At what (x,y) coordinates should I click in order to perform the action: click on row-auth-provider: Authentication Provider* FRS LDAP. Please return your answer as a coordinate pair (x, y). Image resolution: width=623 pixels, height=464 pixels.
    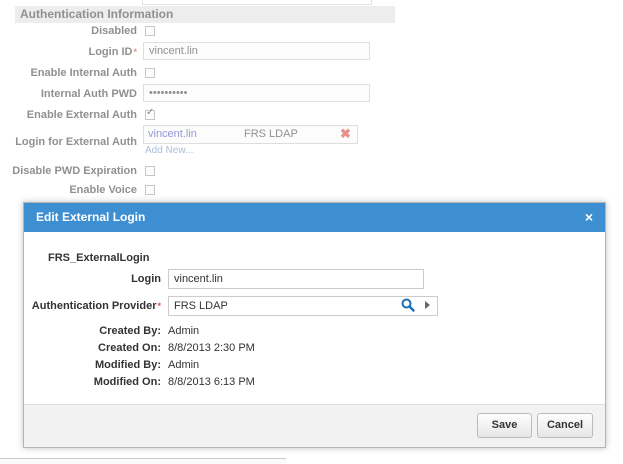
    Looking at the image, I should click on (314, 306).